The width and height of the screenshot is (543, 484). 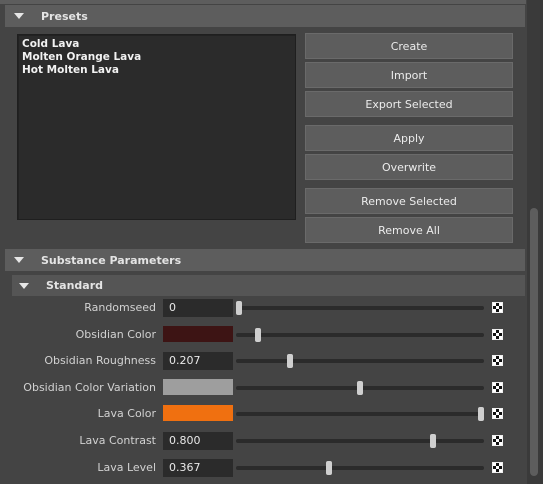 I want to click on lava-level-slider, so click(x=360, y=468).